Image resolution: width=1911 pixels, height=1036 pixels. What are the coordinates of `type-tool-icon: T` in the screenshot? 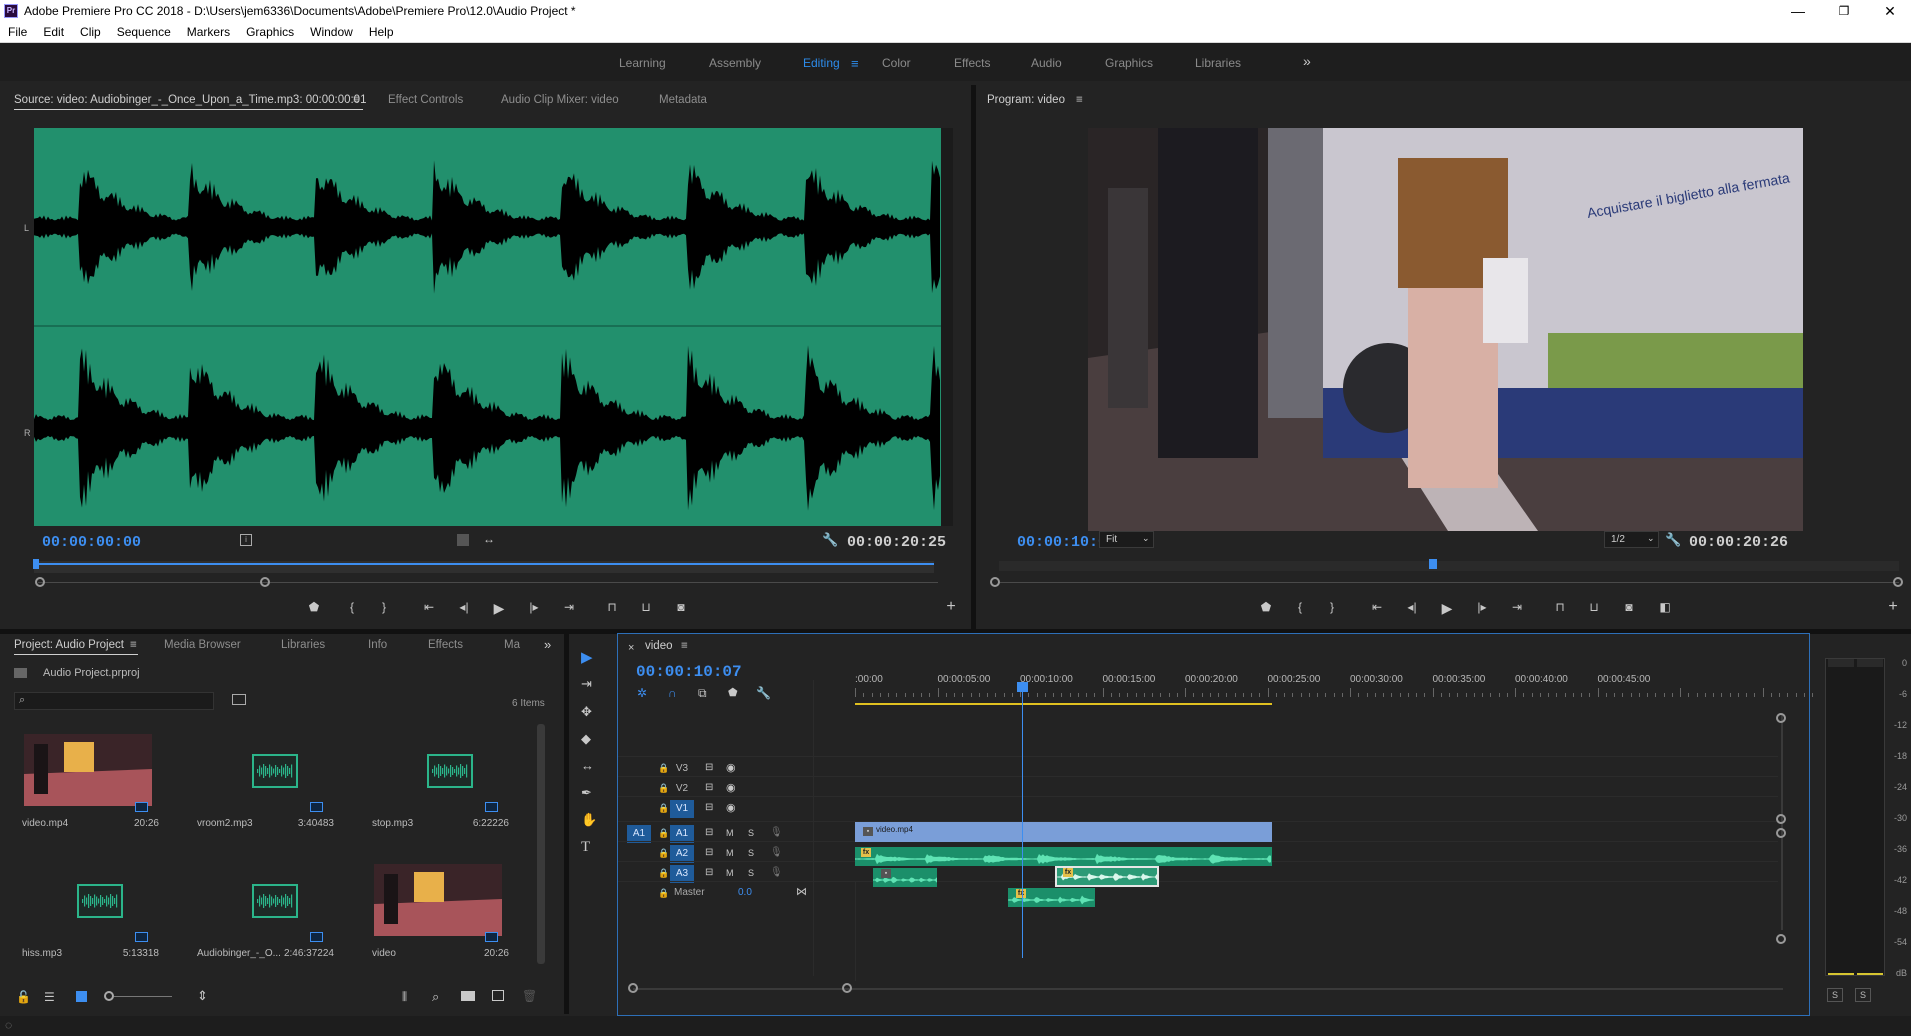 It's located at (585, 847).